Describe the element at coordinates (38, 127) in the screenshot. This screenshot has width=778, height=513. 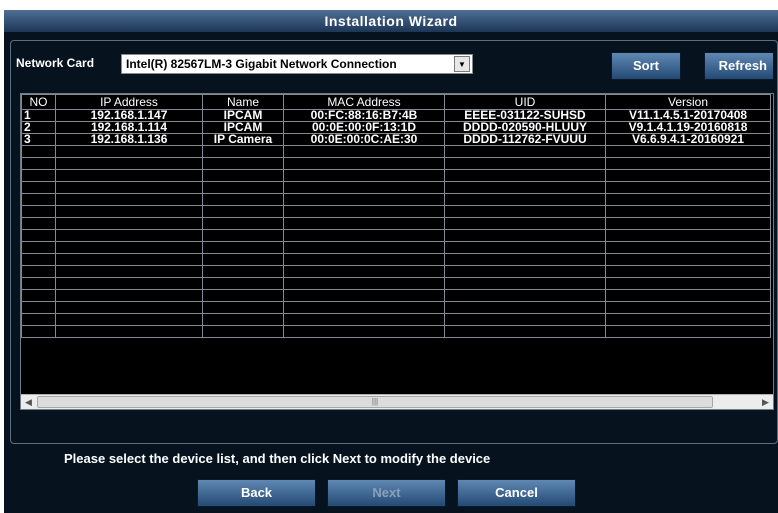
I see `table-cell: 2` at that location.